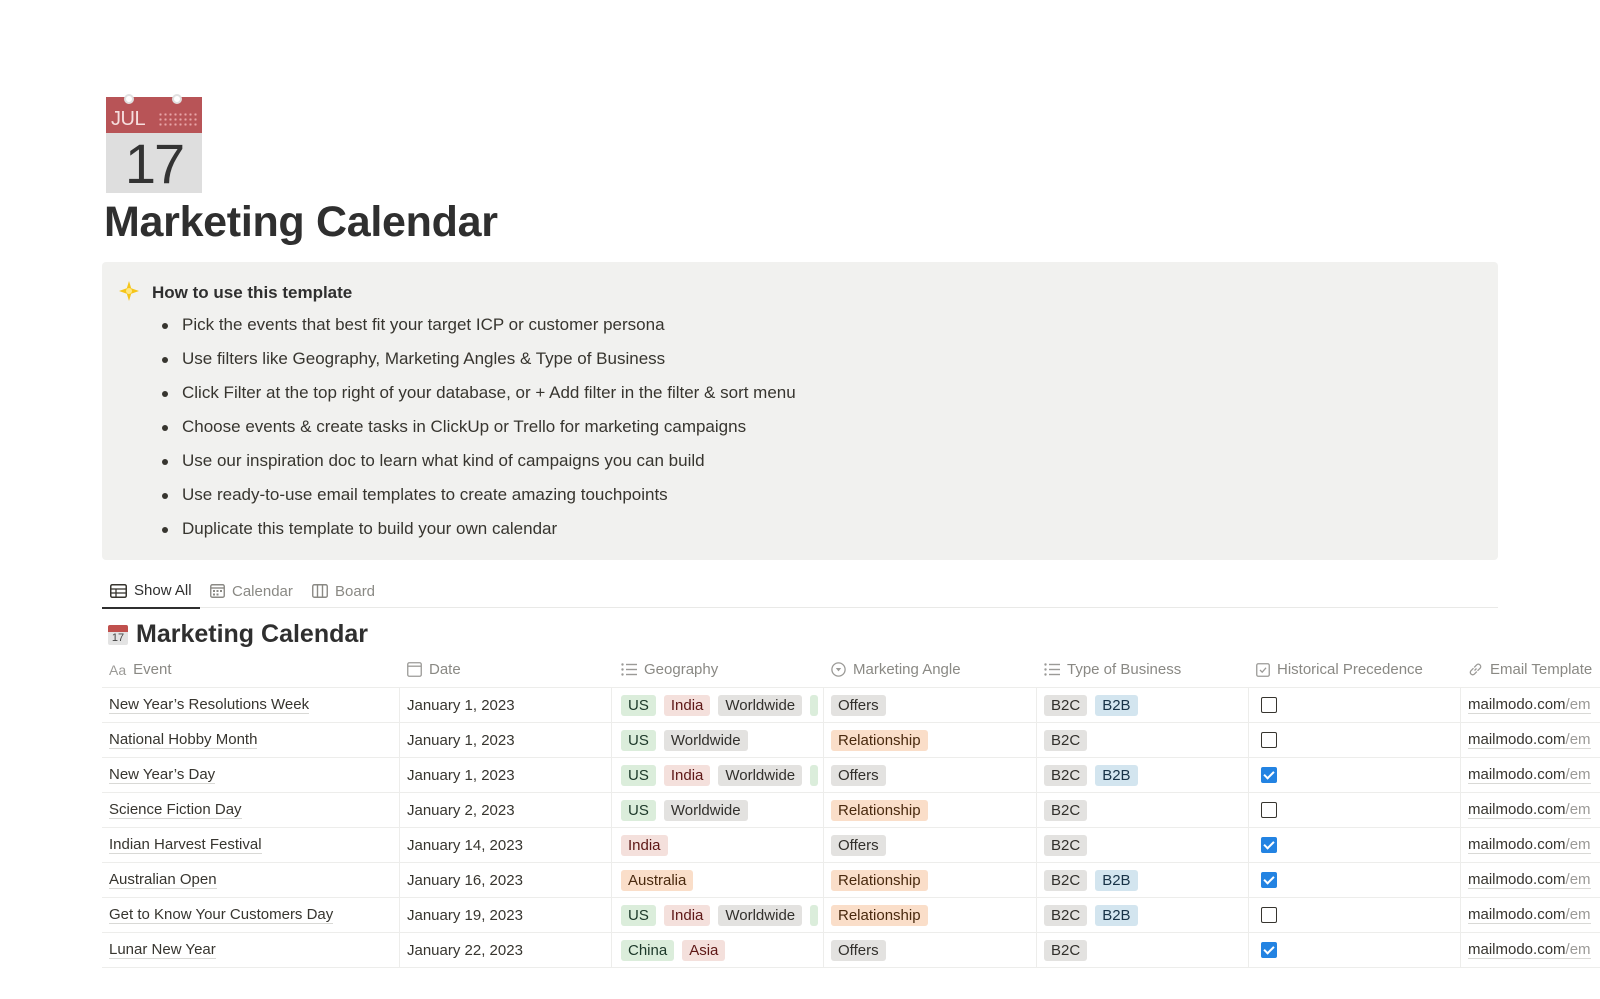  What do you see at coordinates (1530, 669) in the screenshot?
I see `column-header-email-template: Email Template` at bounding box center [1530, 669].